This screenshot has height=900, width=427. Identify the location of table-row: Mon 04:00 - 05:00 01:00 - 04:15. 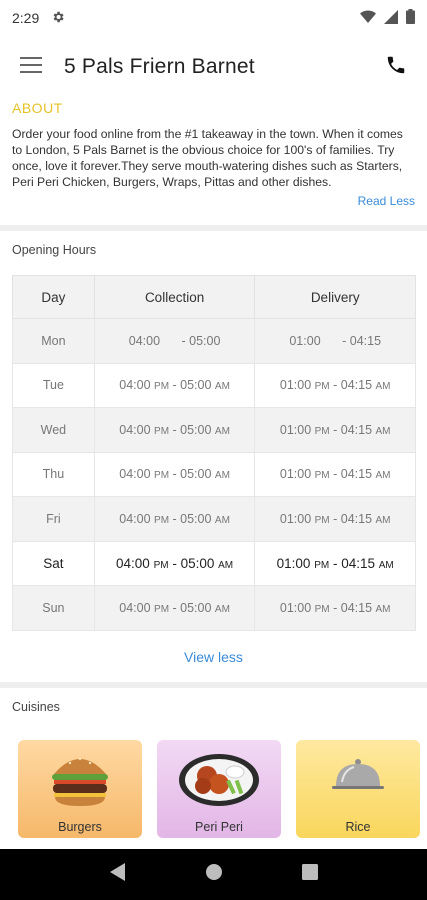
(214, 341).